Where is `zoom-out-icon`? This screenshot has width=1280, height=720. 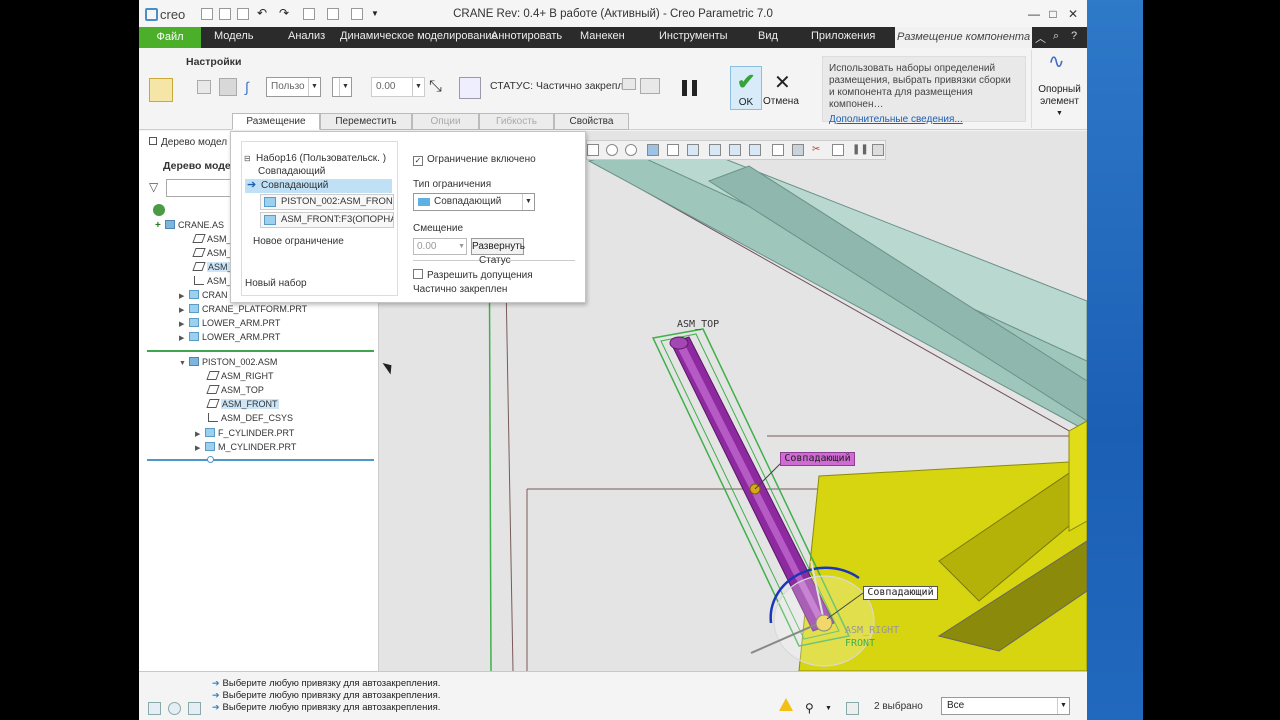 zoom-out-icon is located at coordinates (631, 150).